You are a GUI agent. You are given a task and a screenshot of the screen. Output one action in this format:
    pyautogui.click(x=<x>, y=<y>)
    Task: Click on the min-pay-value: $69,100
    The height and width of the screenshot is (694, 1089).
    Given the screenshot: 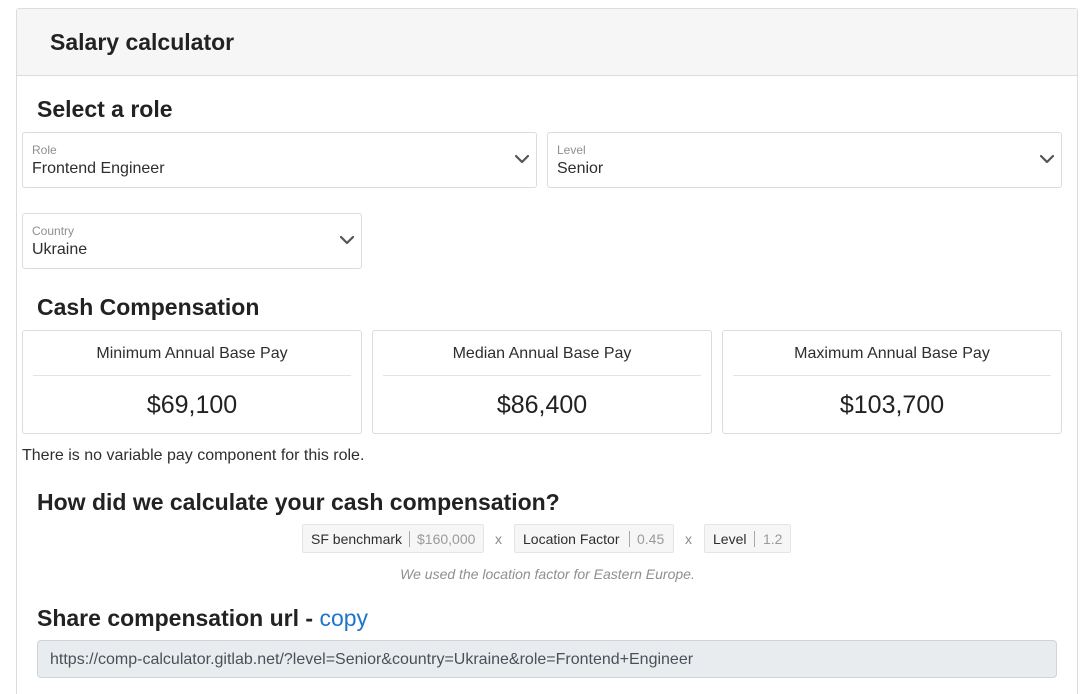 What is the action you would take?
    pyautogui.click(x=192, y=405)
    